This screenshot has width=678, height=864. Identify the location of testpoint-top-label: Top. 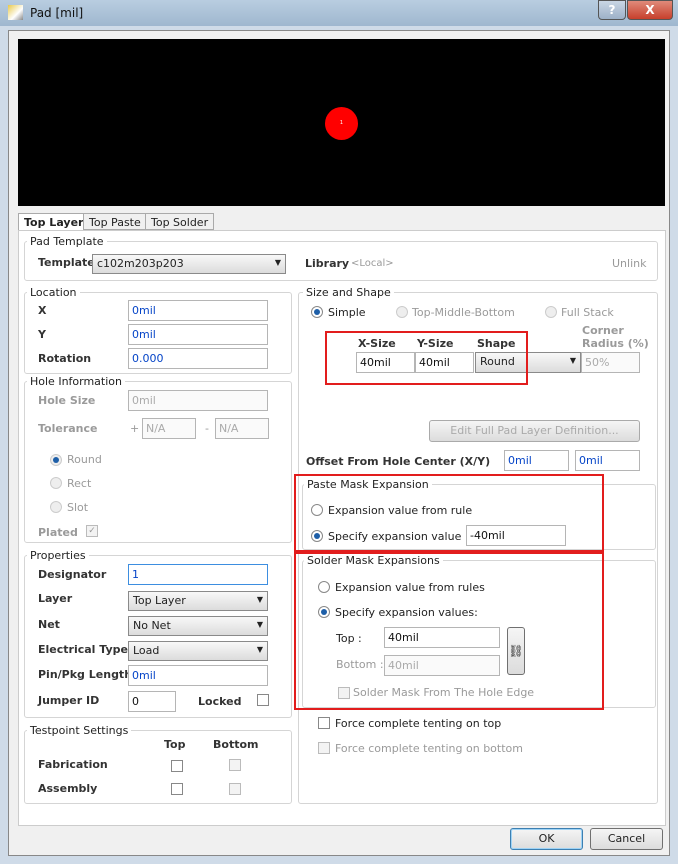
(175, 744).